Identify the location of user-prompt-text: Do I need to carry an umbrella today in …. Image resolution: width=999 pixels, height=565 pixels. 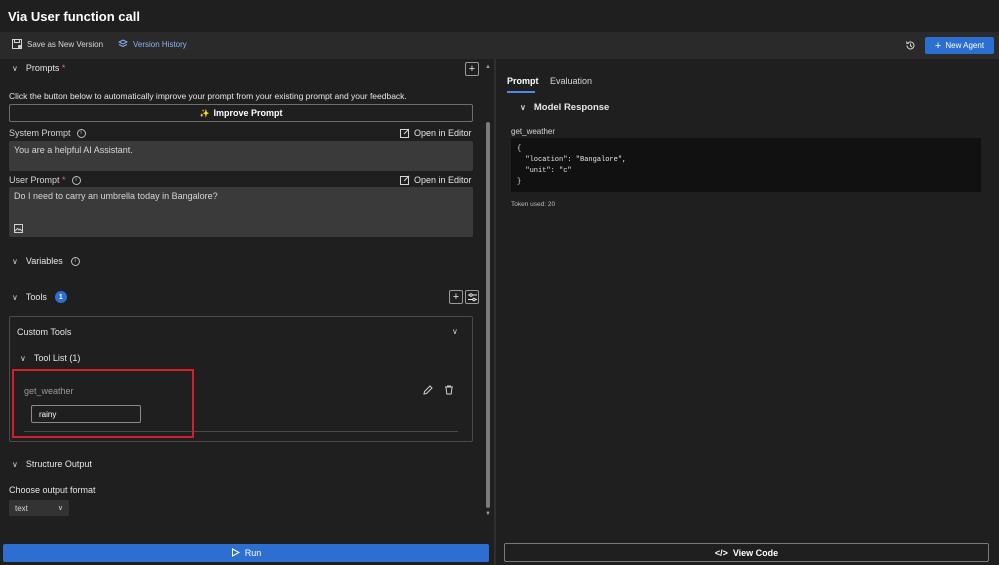
(116, 196).